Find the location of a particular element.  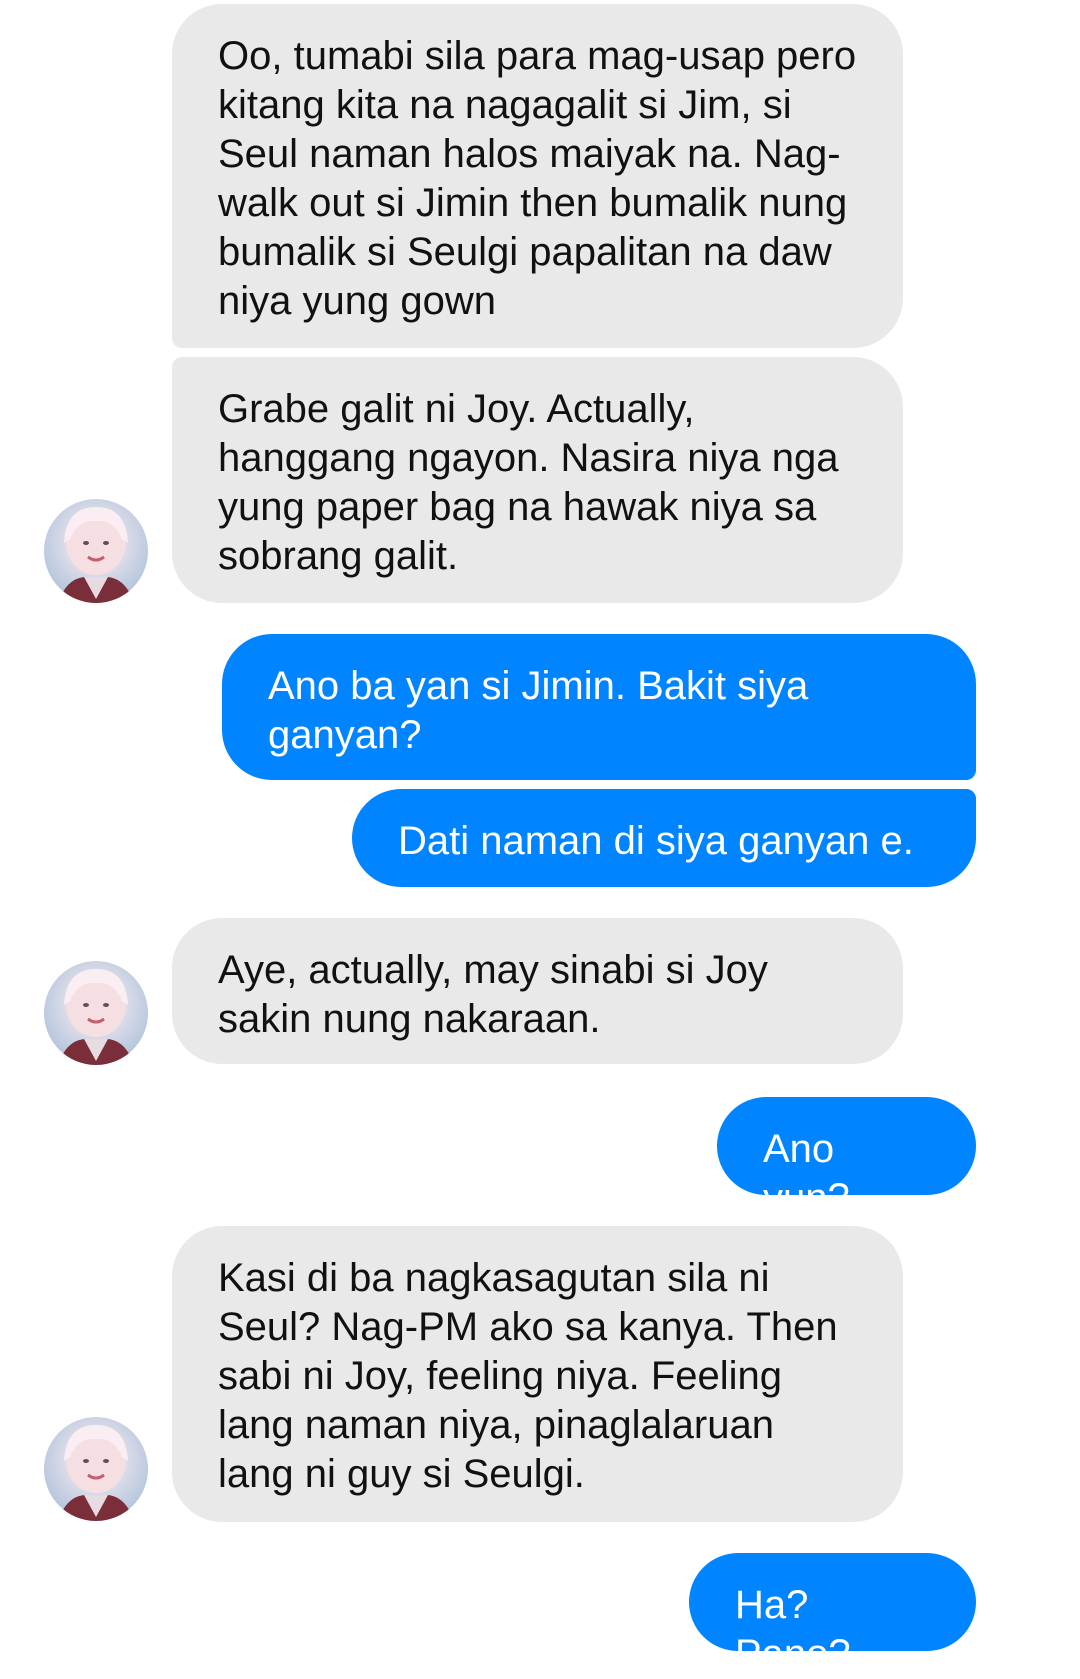

message-text: Ano ba yan si Jimin. Bakit siya ganyan? is located at coordinates (538, 710).